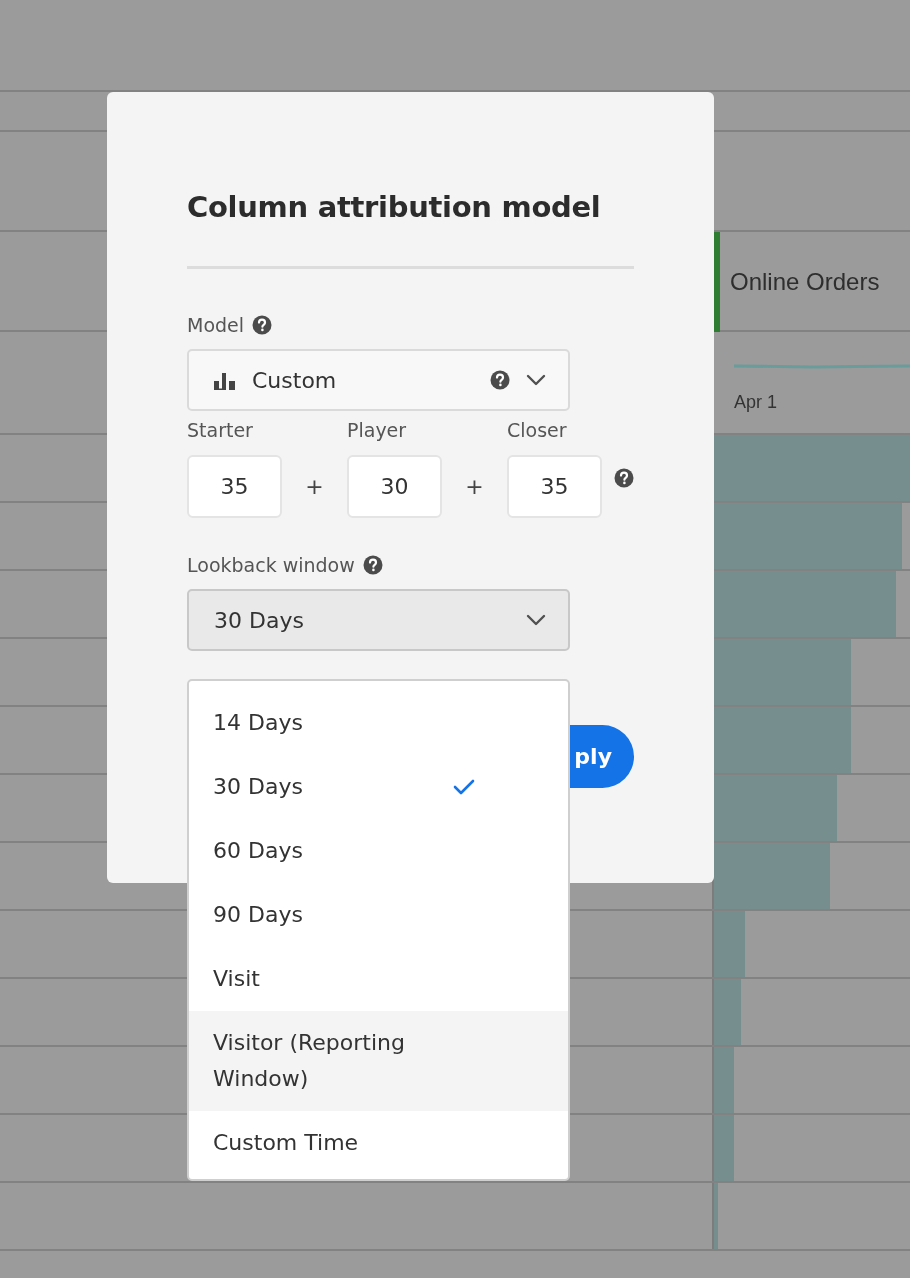  I want to click on weight-label: Starter, so click(220, 430).